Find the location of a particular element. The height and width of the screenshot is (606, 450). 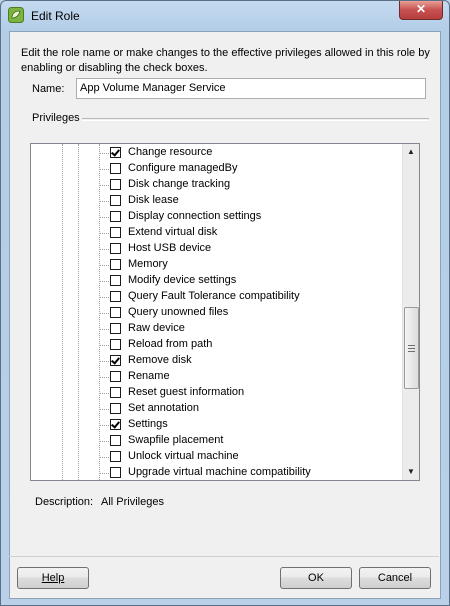

privilege-label: Display connection settings is located at coordinates (195, 216).